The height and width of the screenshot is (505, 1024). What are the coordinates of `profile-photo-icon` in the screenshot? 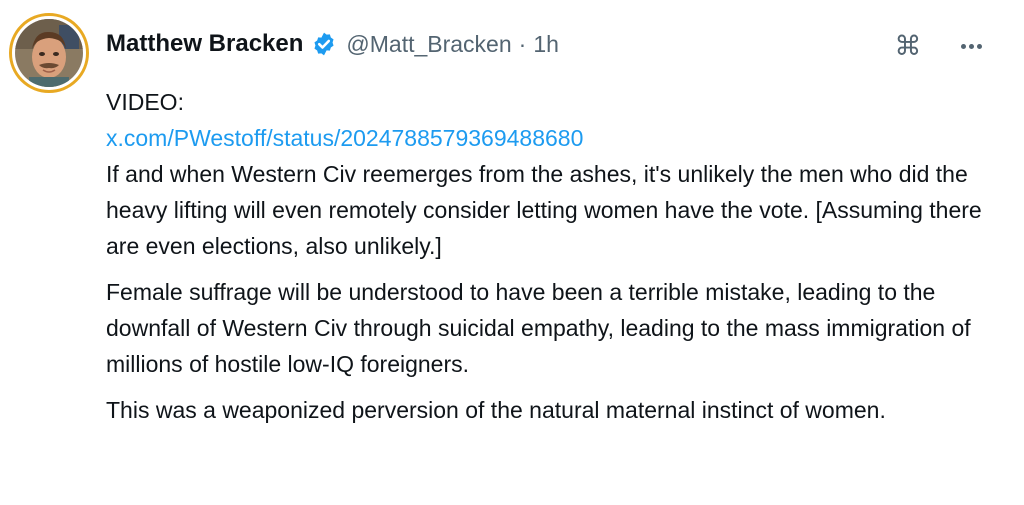 It's located at (49, 53).